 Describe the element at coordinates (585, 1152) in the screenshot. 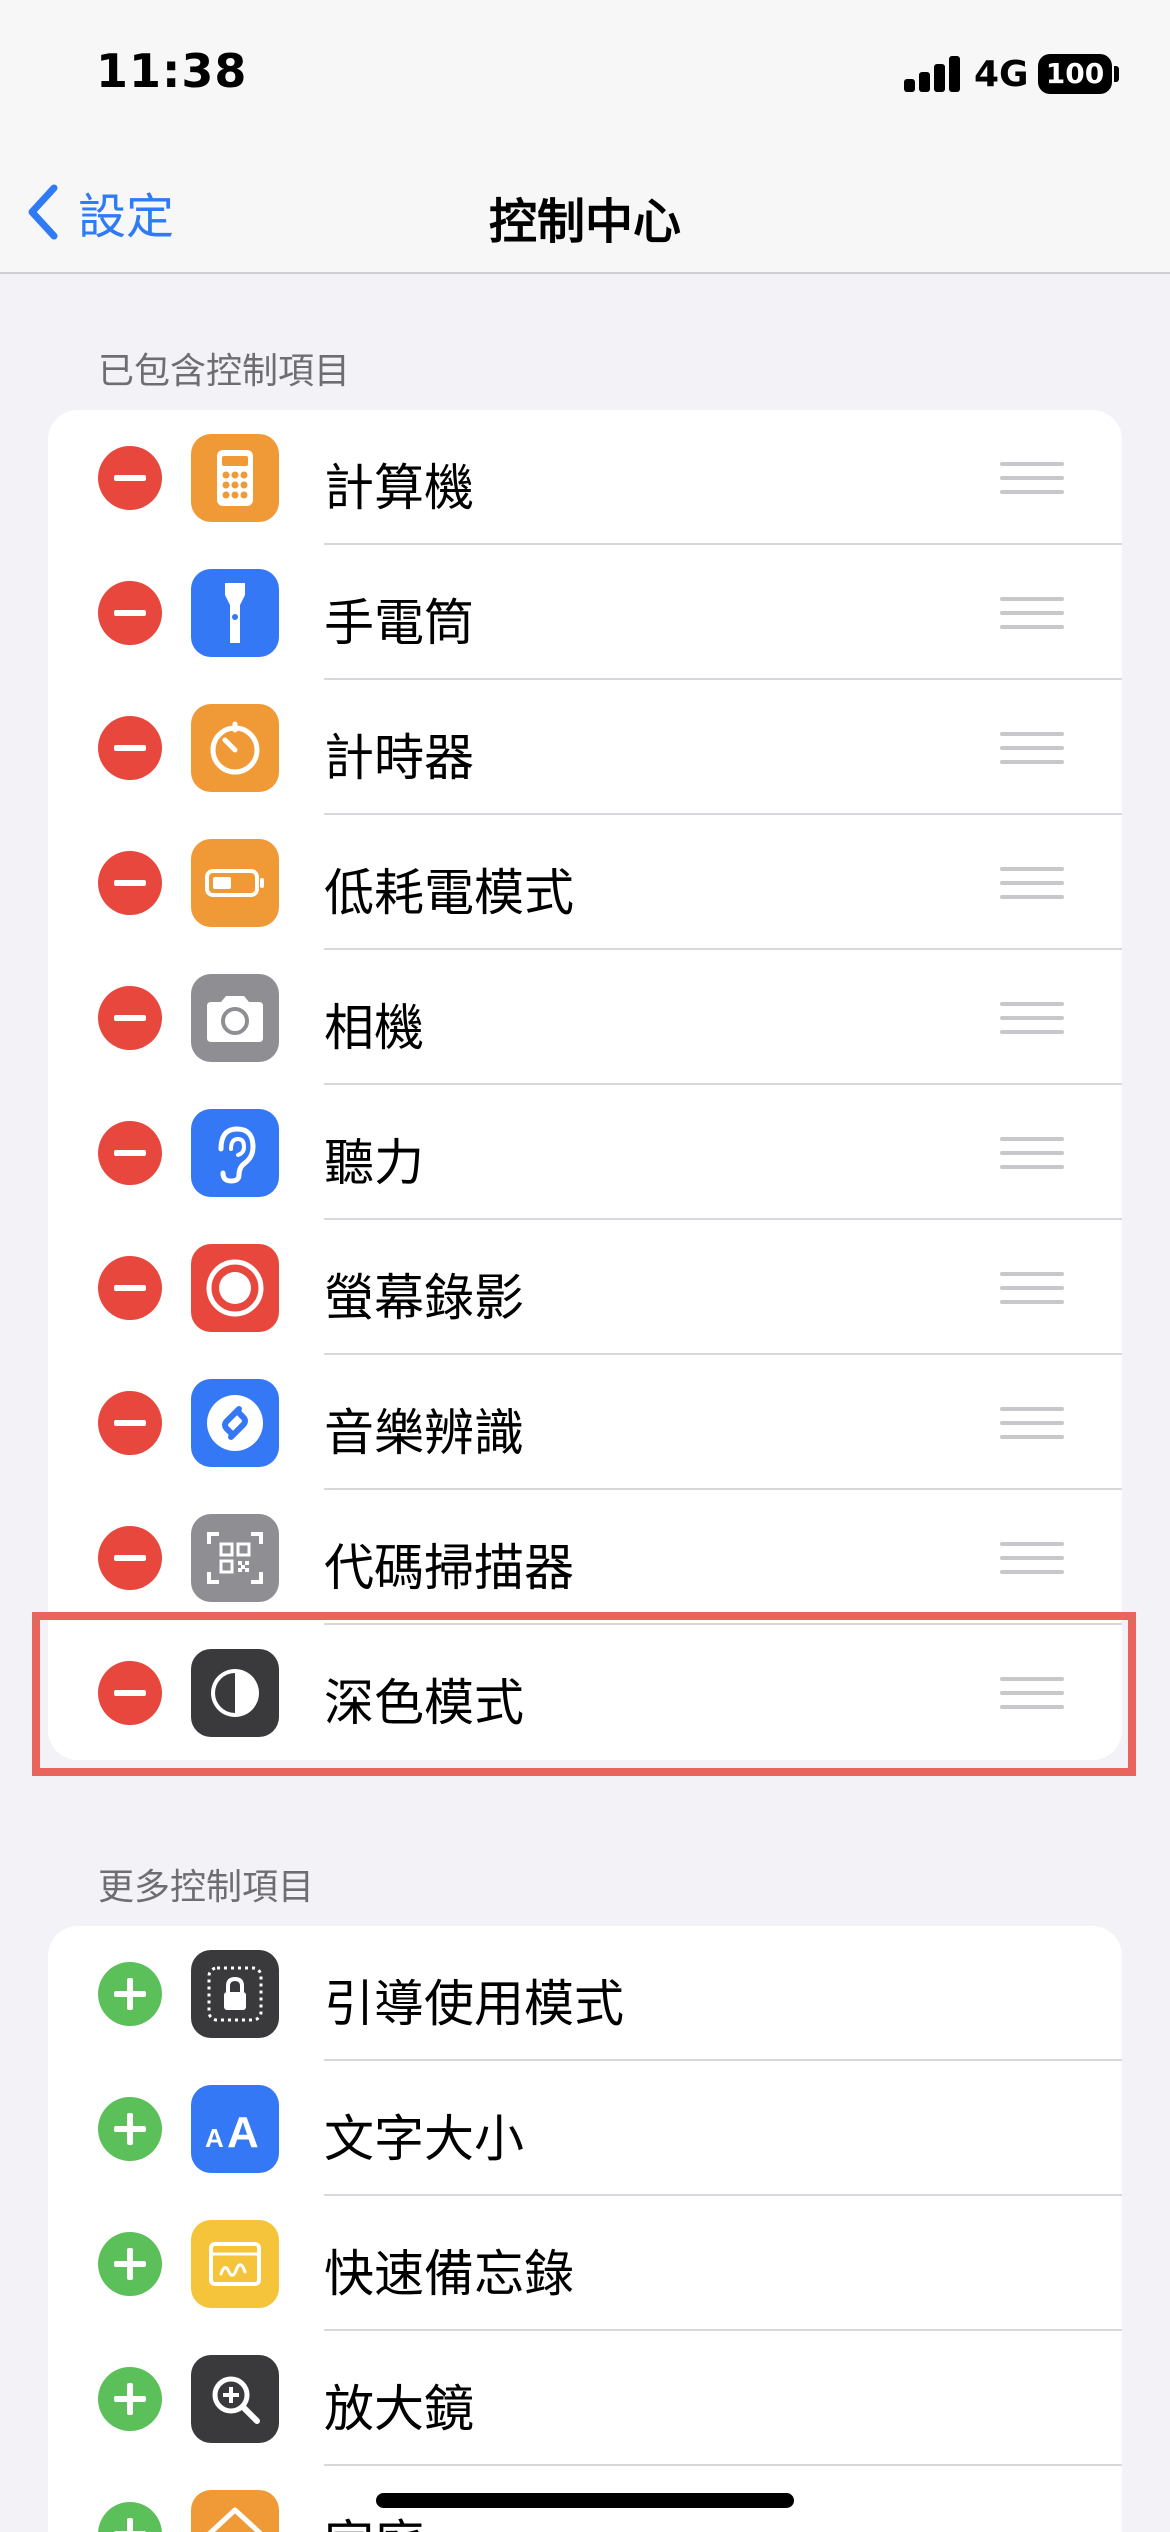

I see `control-row-hearing: 聽力` at that location.